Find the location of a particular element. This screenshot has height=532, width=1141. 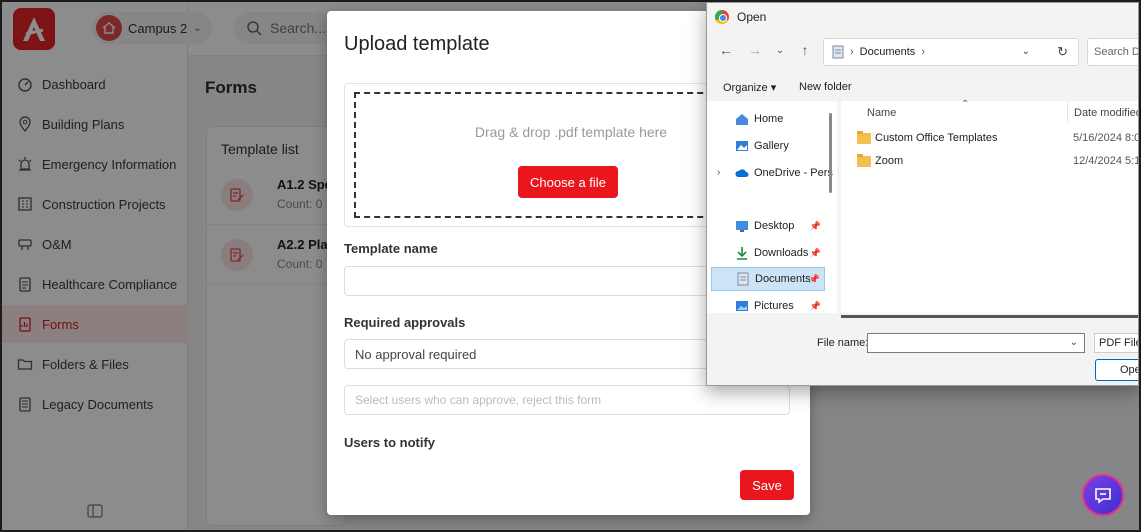

file-date: 5/16/2024 8:01 is located at coordinates (1105, 138).